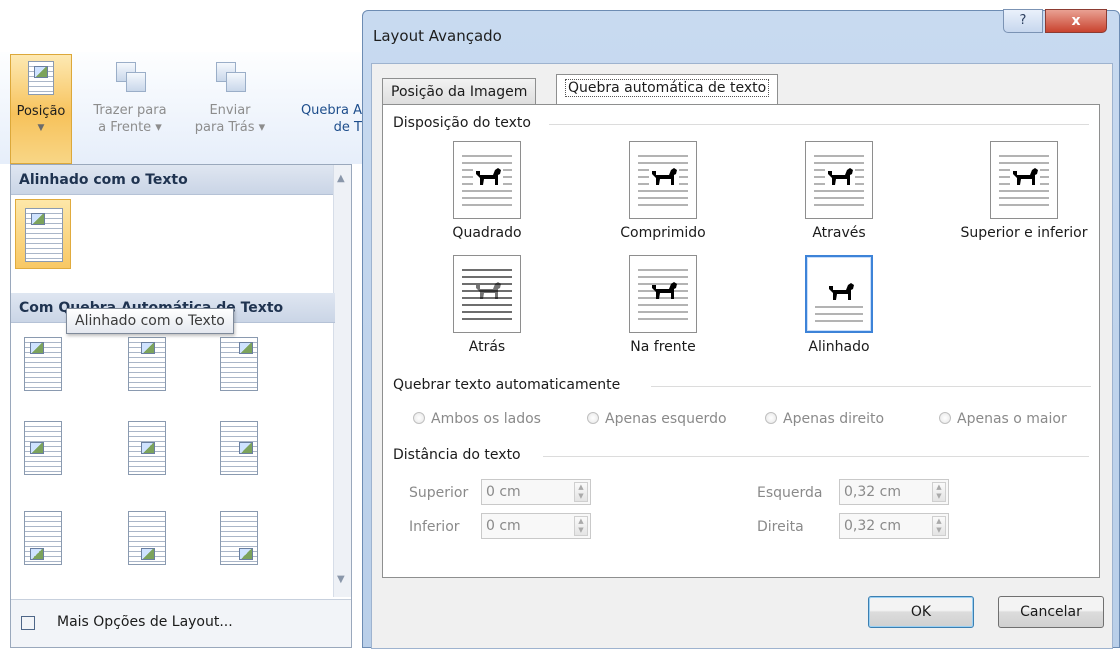 The height and width of the screenshot is (649, 1120). Describe the element at coordinates (834, 419) in the screenshot. I see `radio-direito-label: Apenas direito` at that location.